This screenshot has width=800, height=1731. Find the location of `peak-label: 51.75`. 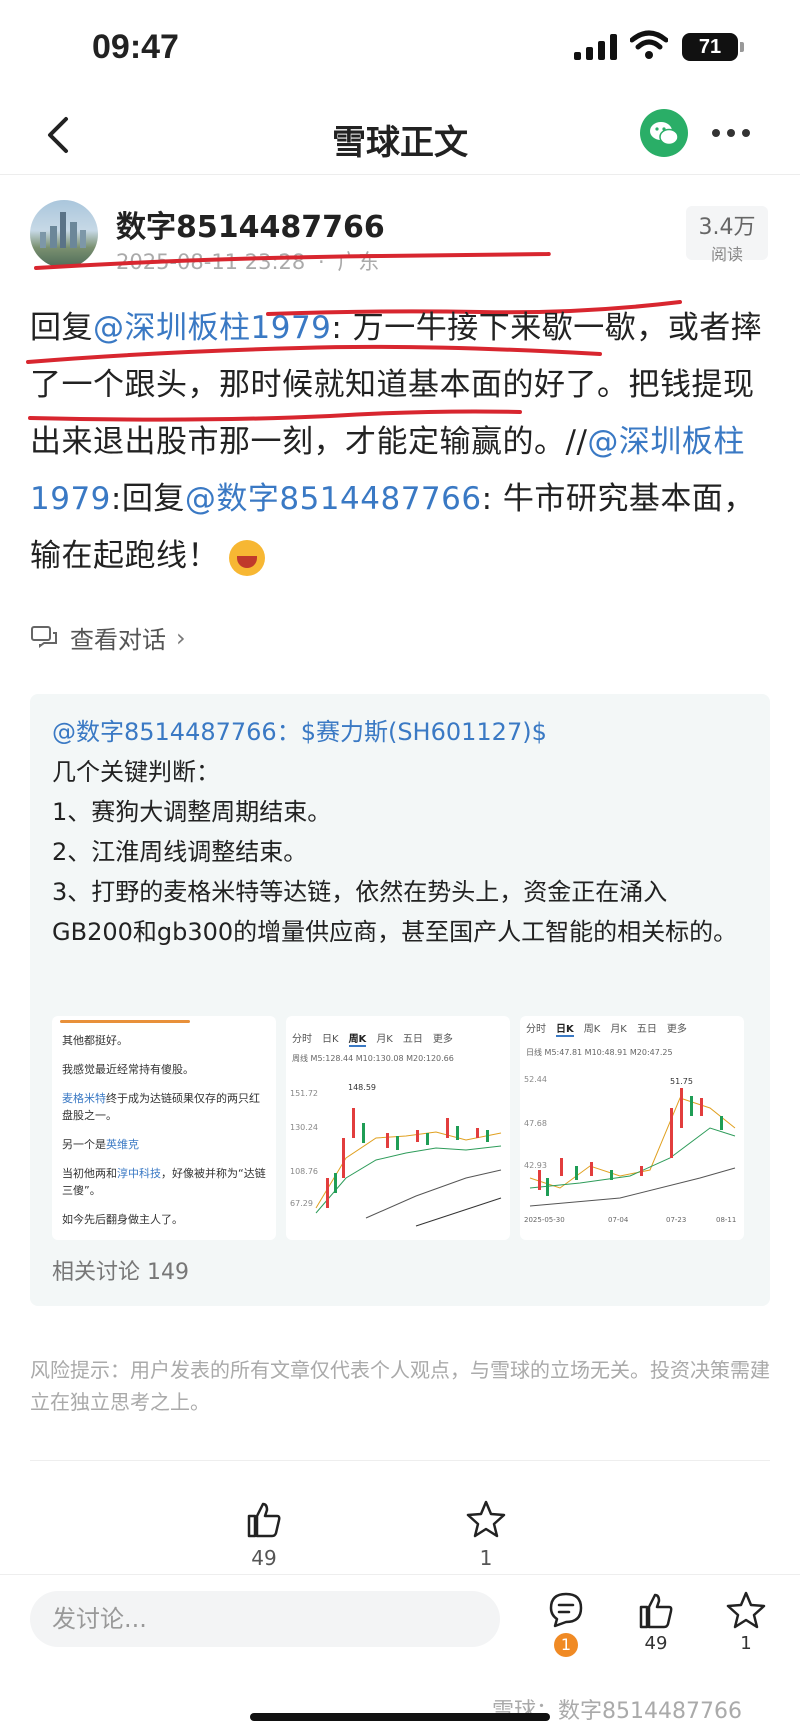

peak-label: 51.75 is located at coordinates (681, 1081).